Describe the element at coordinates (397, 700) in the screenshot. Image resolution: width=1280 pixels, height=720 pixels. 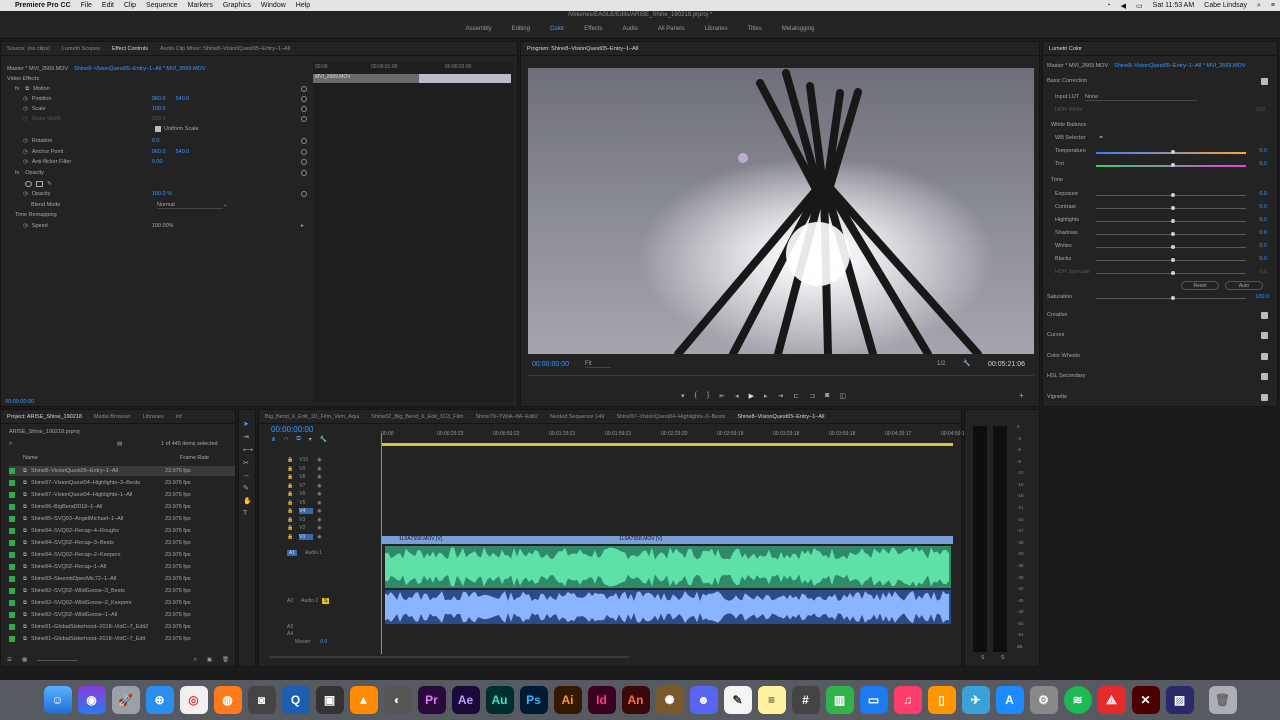
I see `compressor-icon: ◐` at that location.